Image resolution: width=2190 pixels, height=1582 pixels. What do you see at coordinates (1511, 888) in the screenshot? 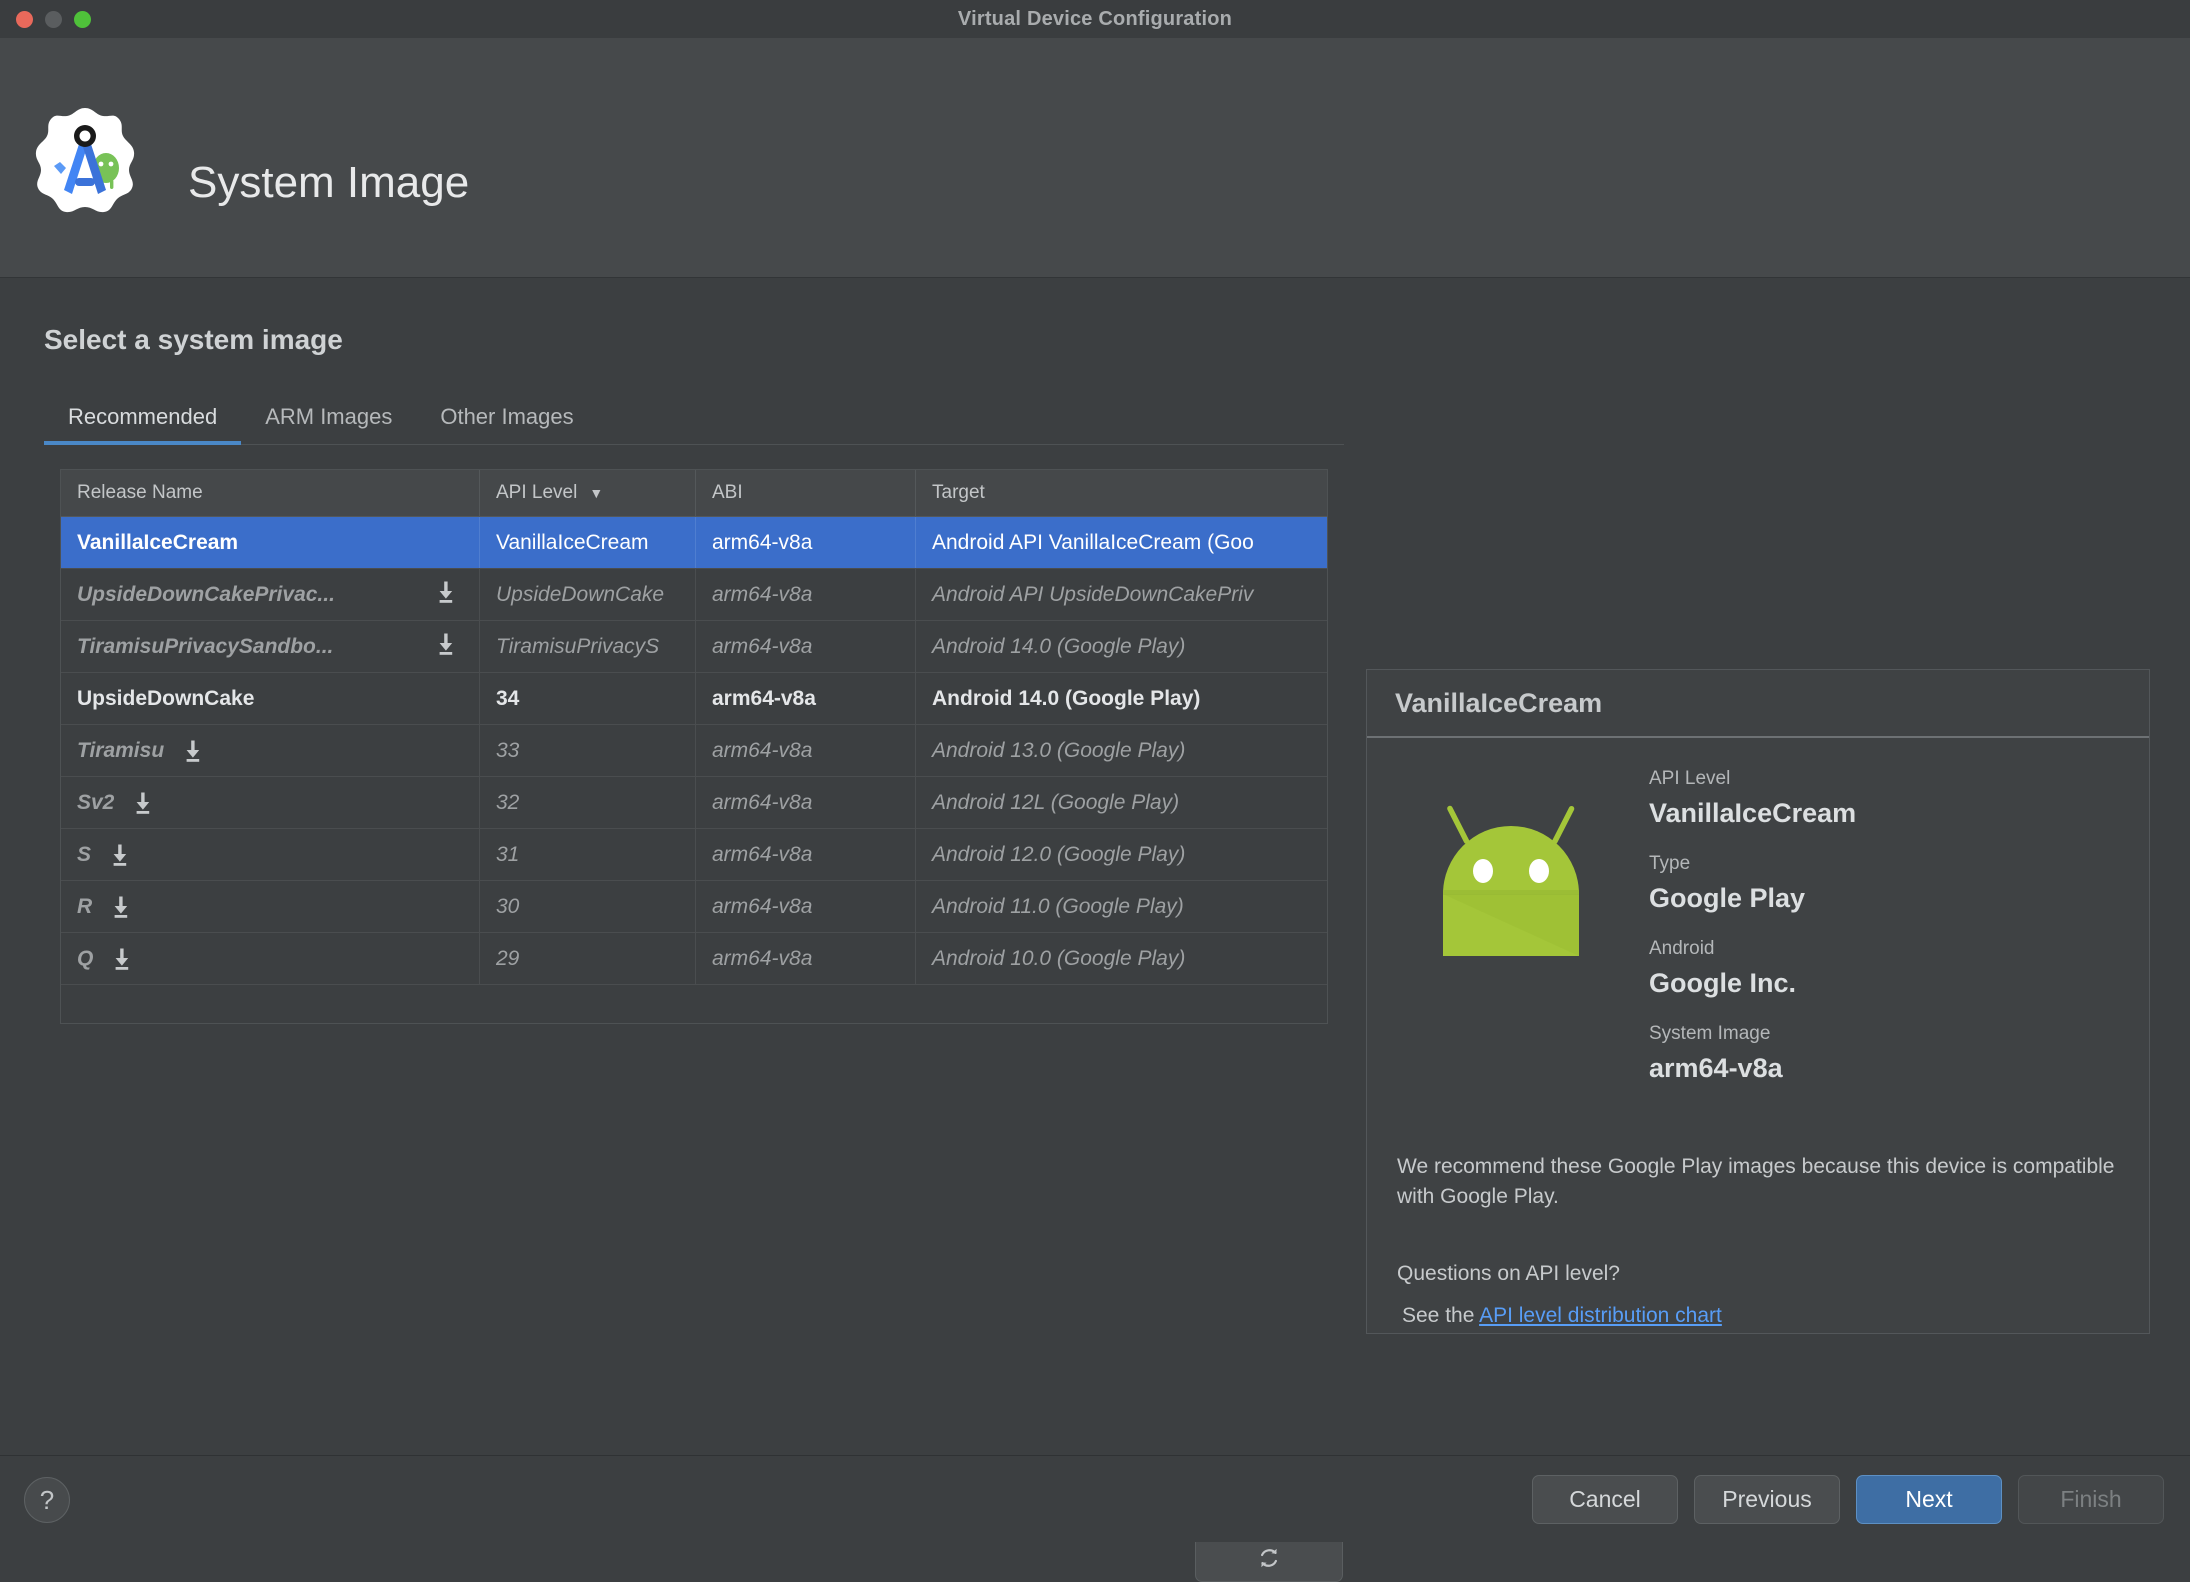
I see `android-robot-icon` at bounding box center [1511, 888].